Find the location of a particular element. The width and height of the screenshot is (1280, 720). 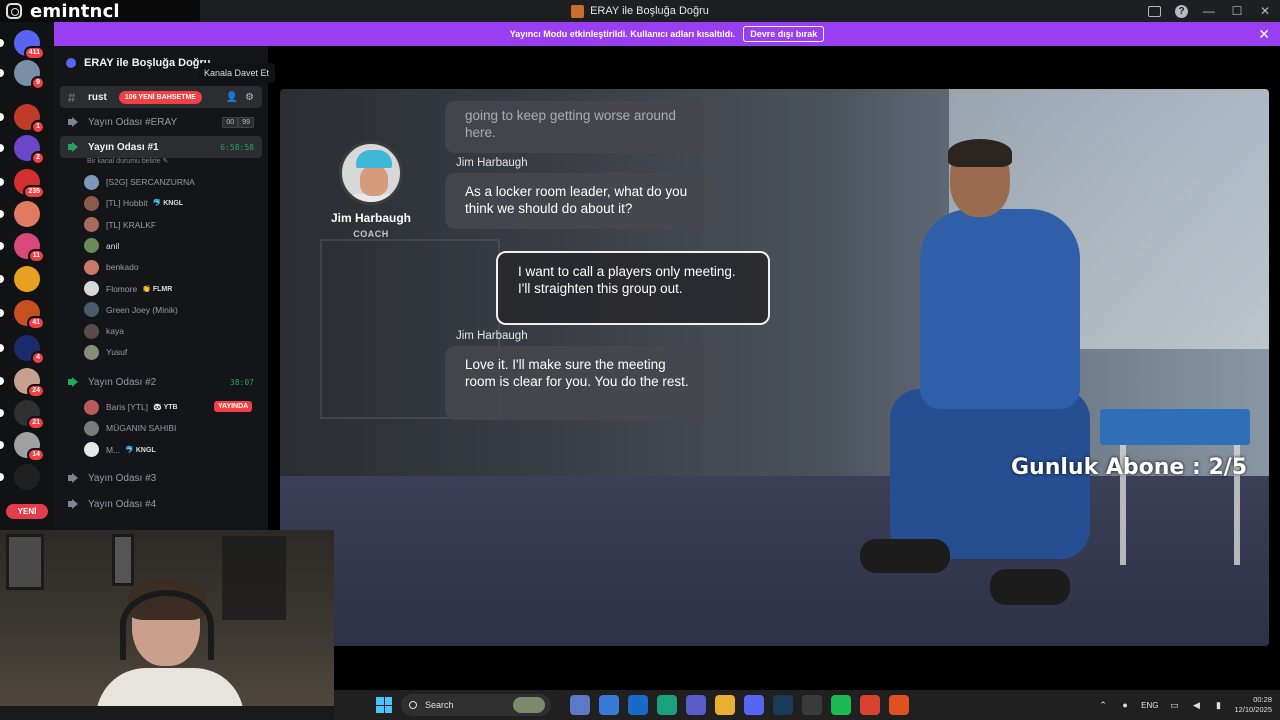

volume-icon: ◀ is located at coordinates (1196, 705).